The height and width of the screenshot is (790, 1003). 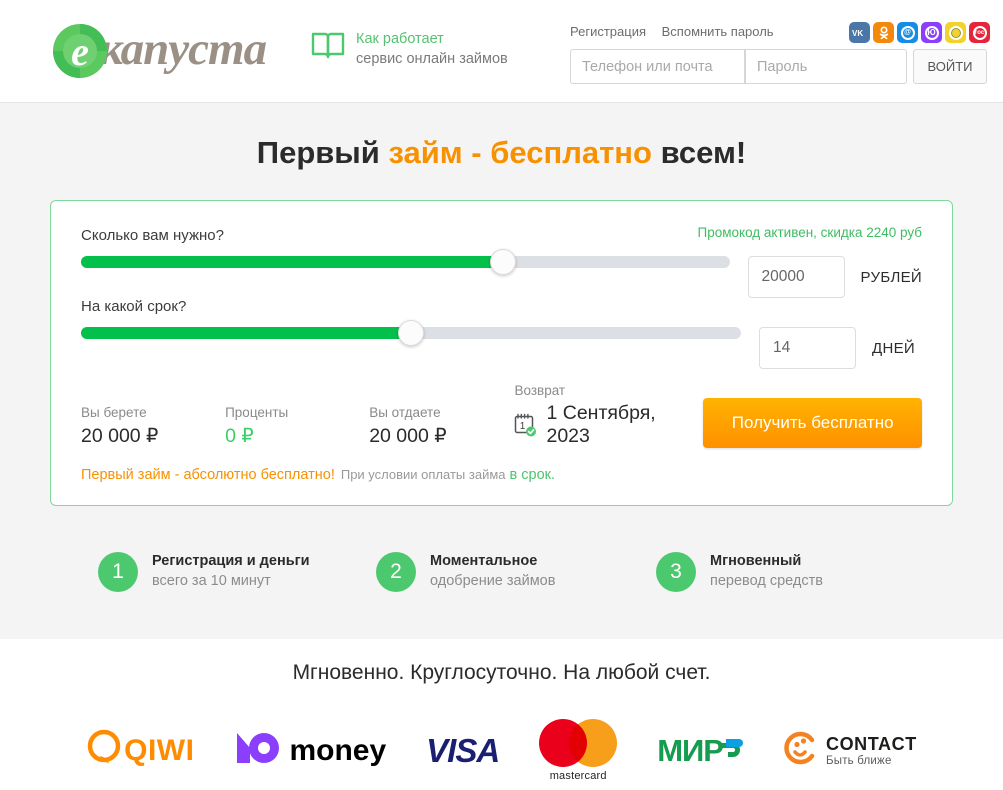 I want to click on amount-slider, so click(x=405, y=262).